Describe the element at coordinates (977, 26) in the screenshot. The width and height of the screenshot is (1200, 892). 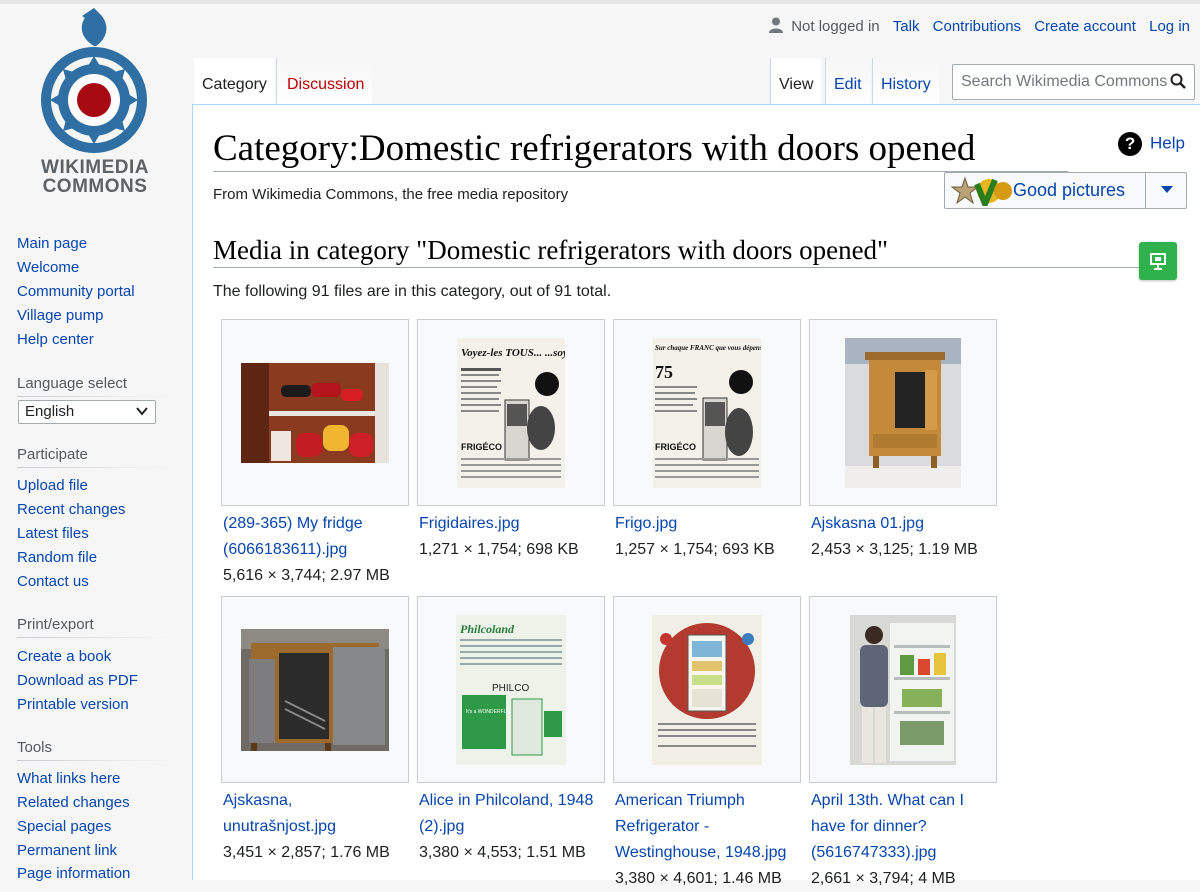
I see `contributions-link: Contributions` at that location.